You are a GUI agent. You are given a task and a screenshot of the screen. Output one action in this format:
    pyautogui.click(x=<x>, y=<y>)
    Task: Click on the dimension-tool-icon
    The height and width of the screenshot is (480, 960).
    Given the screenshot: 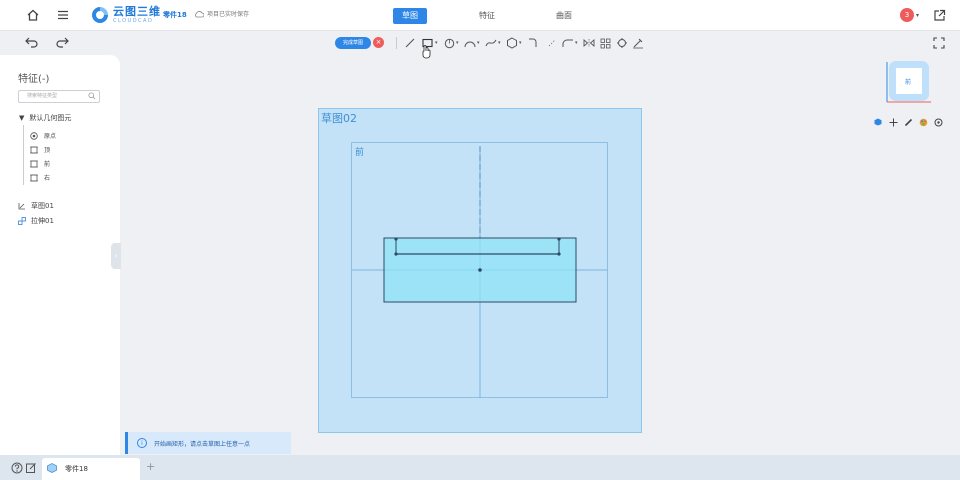 What is the action you would take?
    pyautogui.click(x=638, y=43)
    